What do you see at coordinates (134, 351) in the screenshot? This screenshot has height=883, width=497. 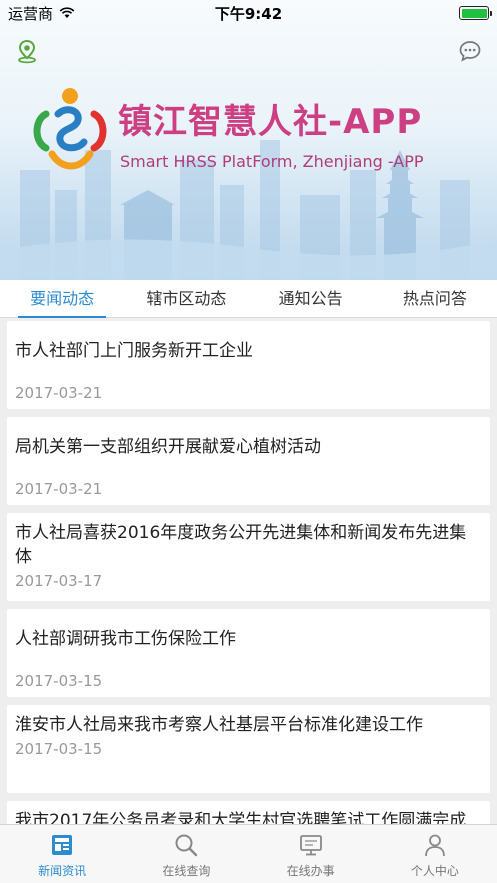 I see `news-title: 市人社部门上门服务新开工企业` at bounding box center [134, 351].